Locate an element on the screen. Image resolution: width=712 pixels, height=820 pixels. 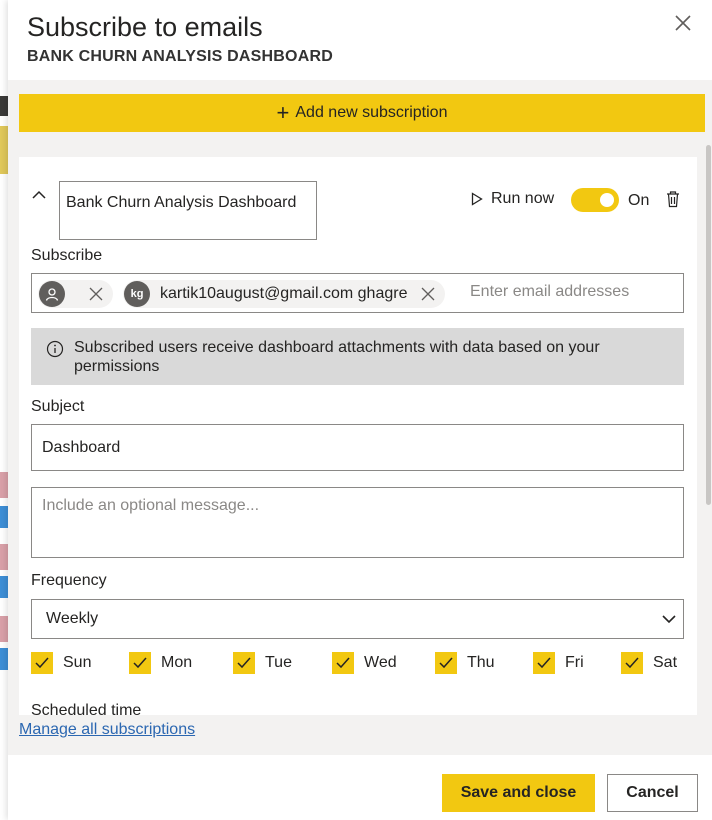
recipients-field: kg kartik10august@gmail.com ghagre is located at coordinates (357, 293).